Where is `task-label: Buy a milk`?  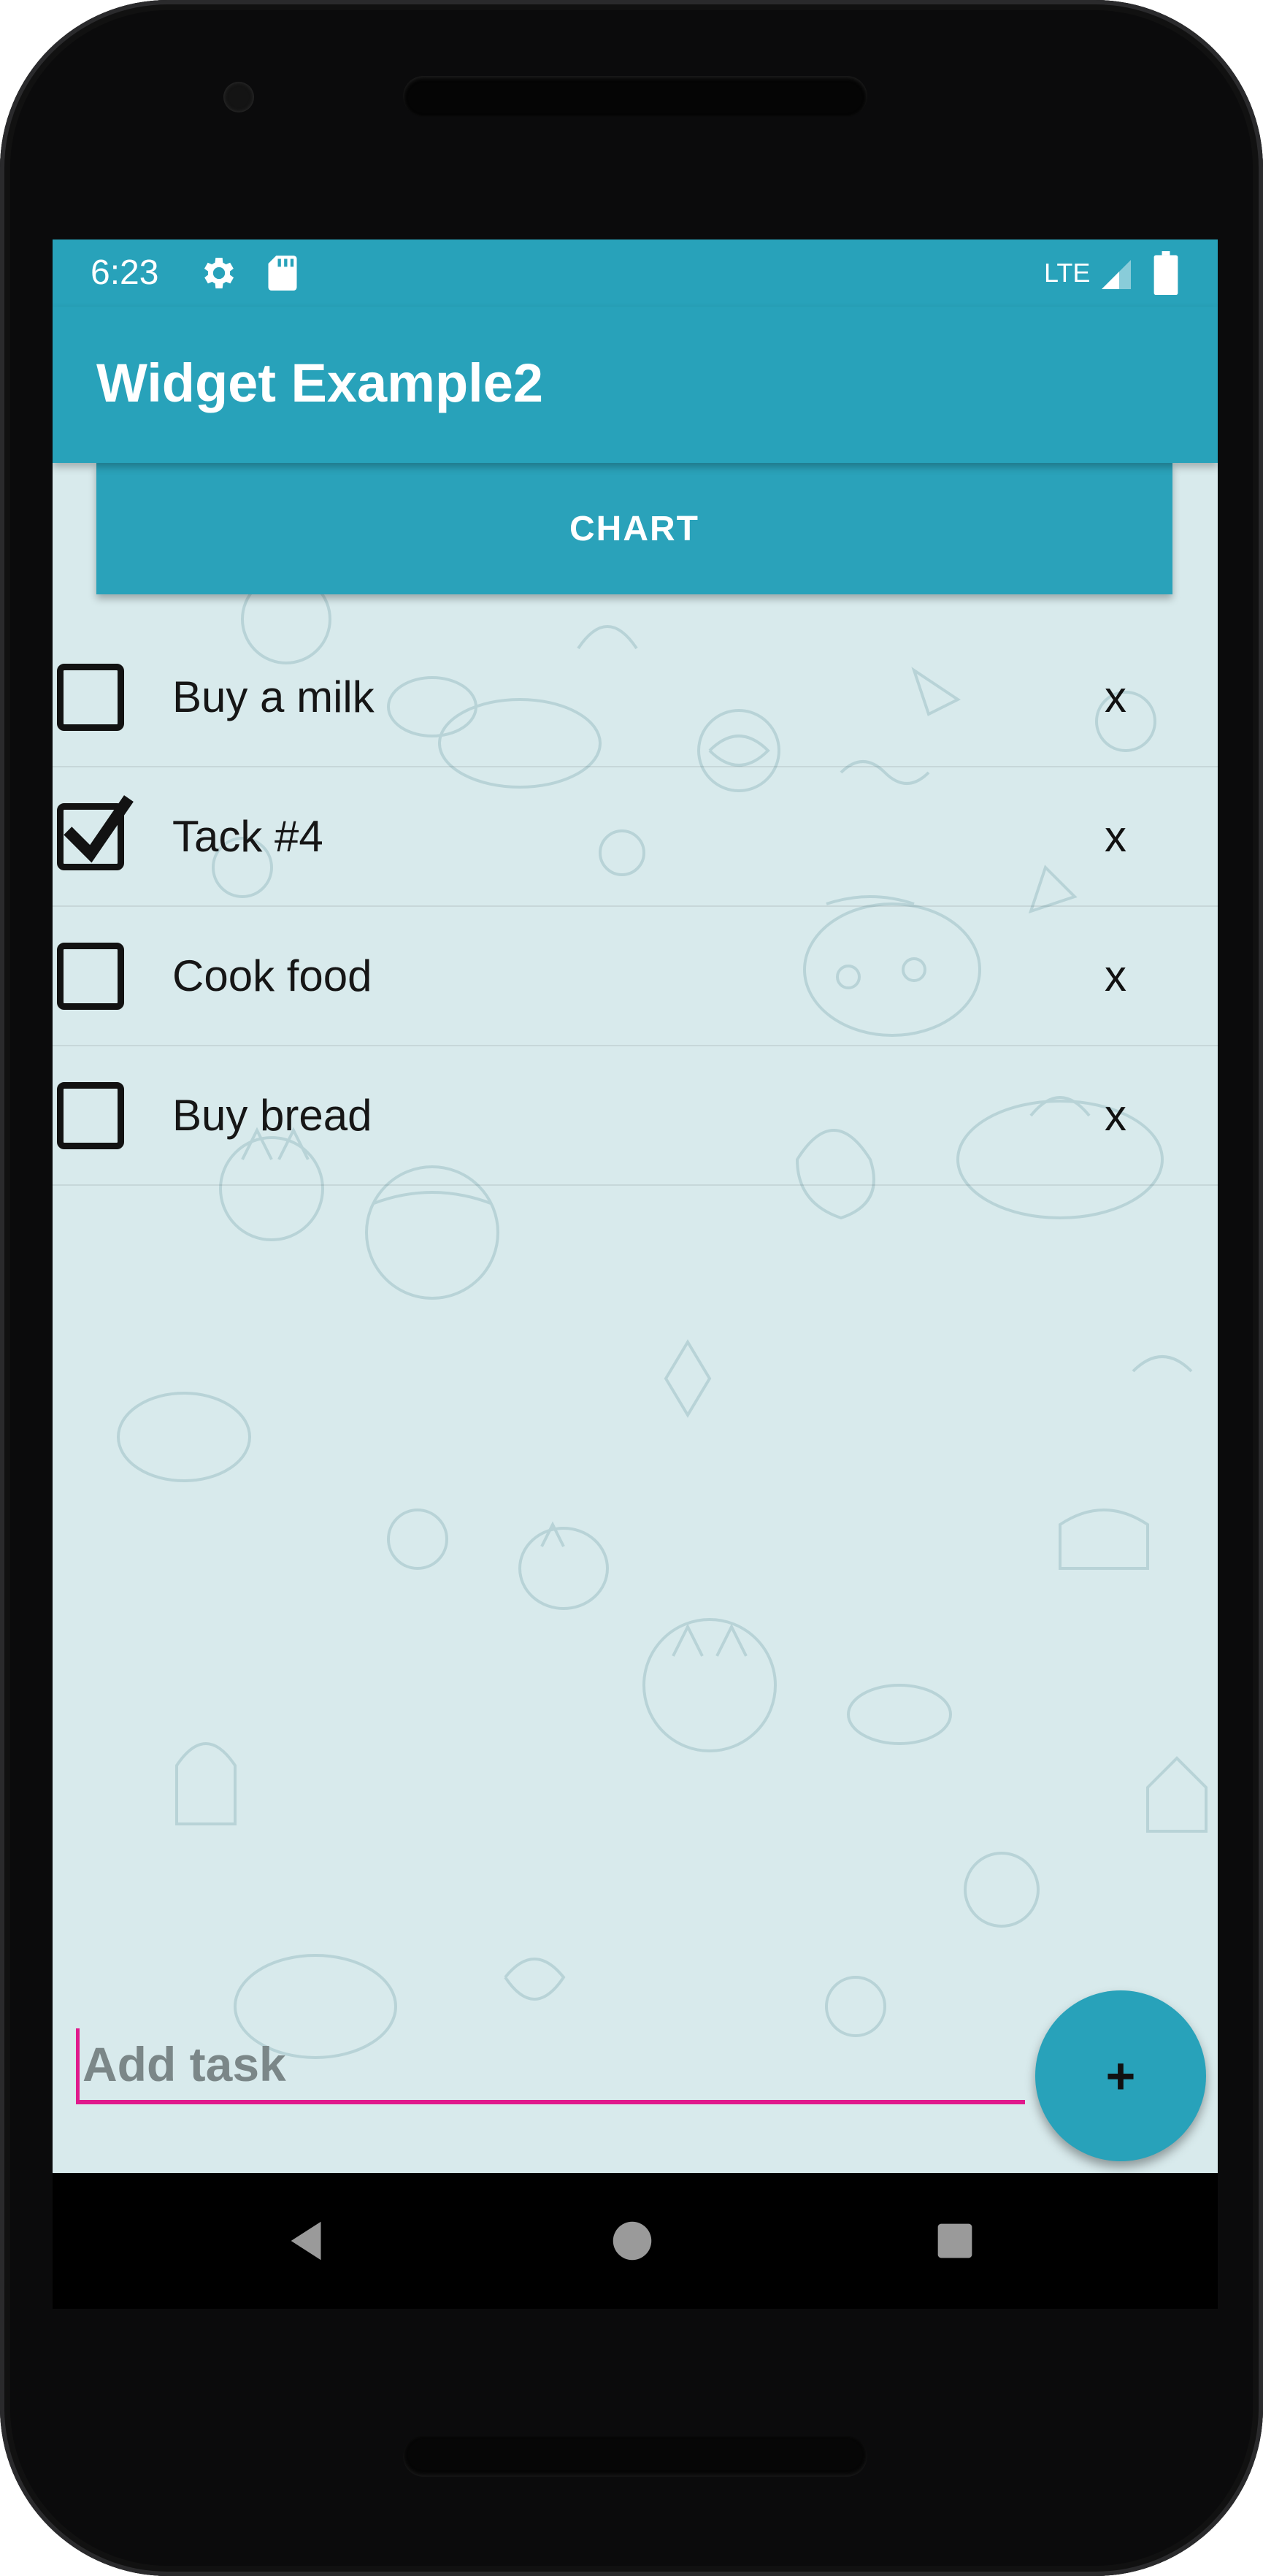 task-label: Buy a milk is located at coordinates (273, 696).